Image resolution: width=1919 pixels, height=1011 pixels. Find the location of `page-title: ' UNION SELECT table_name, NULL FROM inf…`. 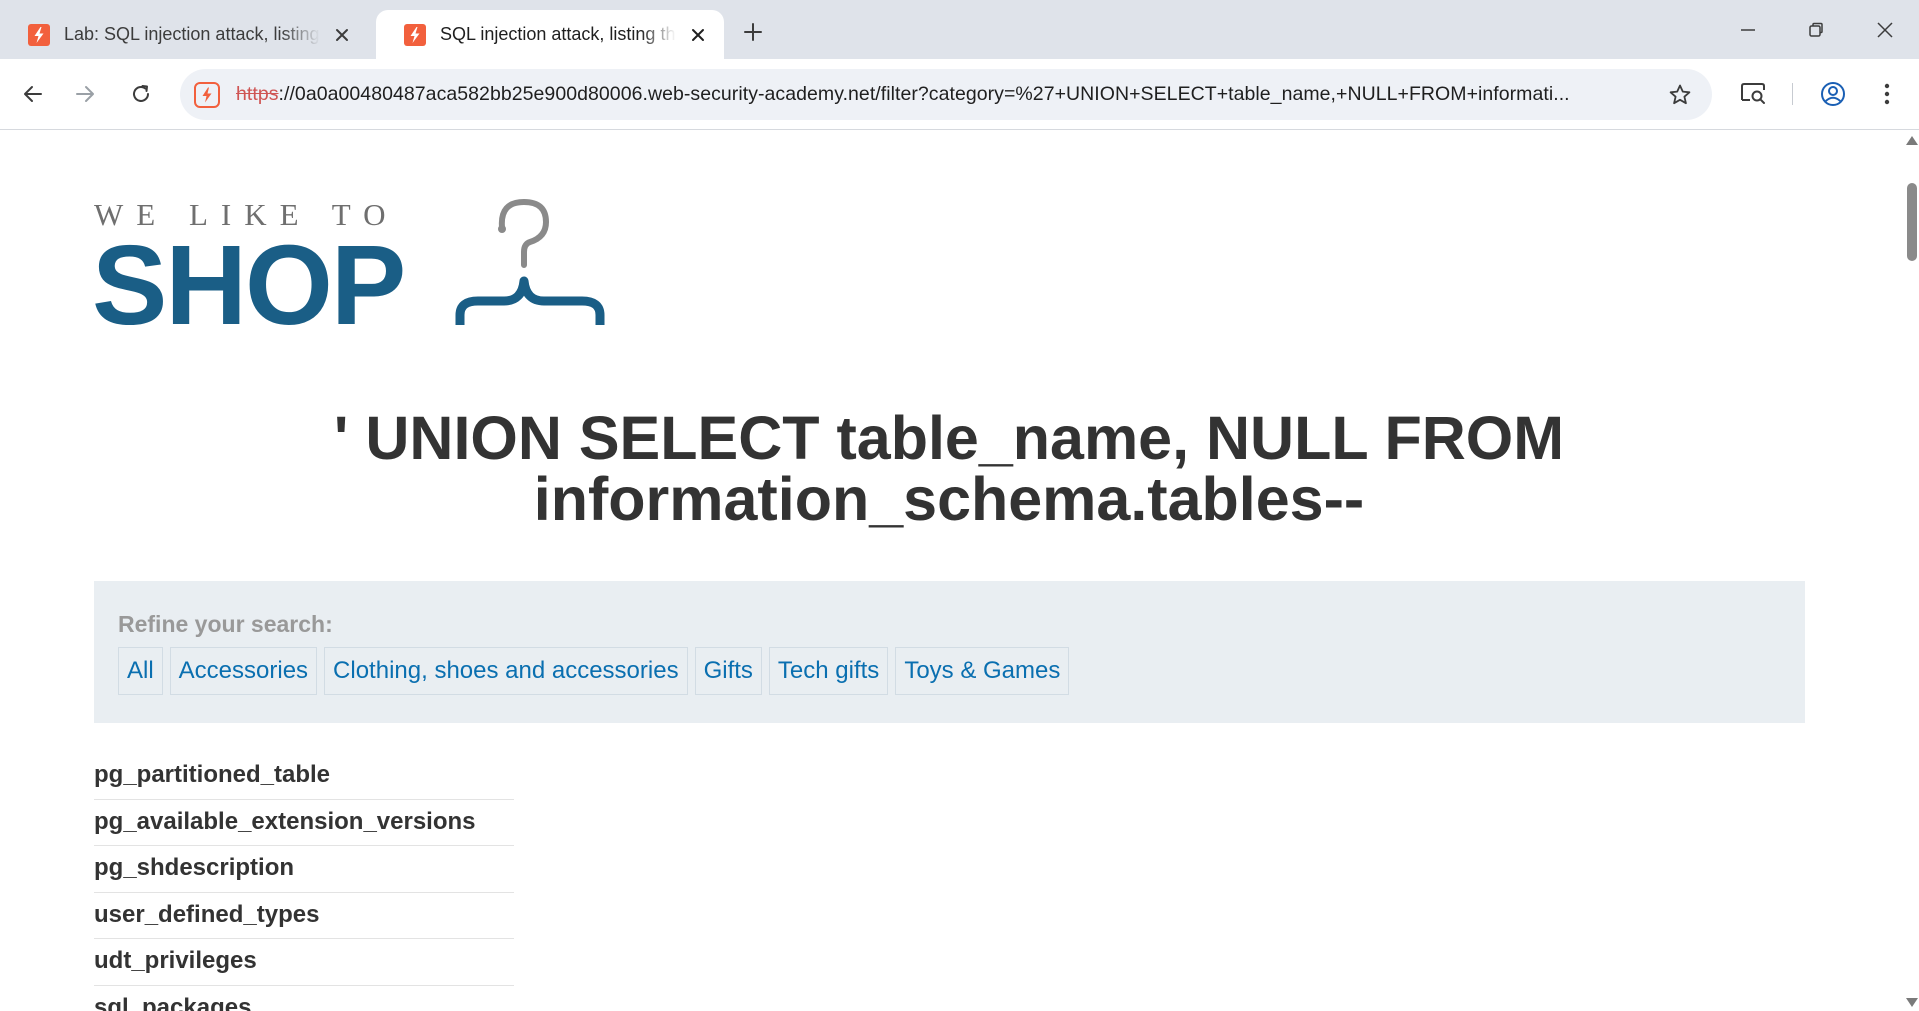

page-title: ' UNION SELECT table_name, NULL FROM inf… is located at coordinates (949, 469).